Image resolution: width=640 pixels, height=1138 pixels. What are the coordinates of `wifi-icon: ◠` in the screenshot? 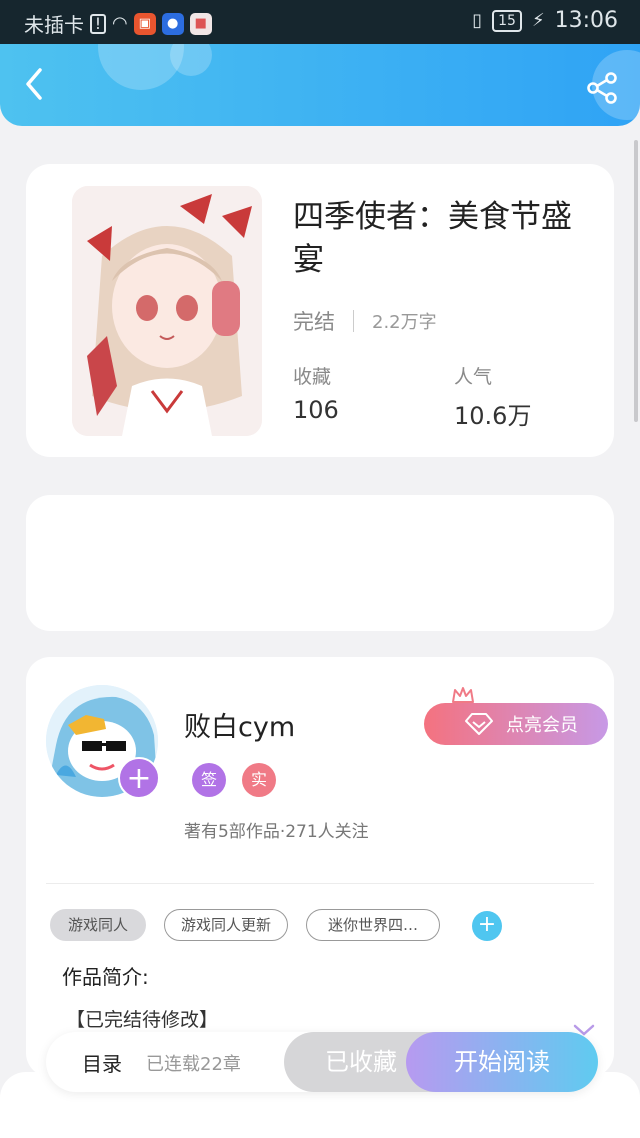 It's located at (120, 23).